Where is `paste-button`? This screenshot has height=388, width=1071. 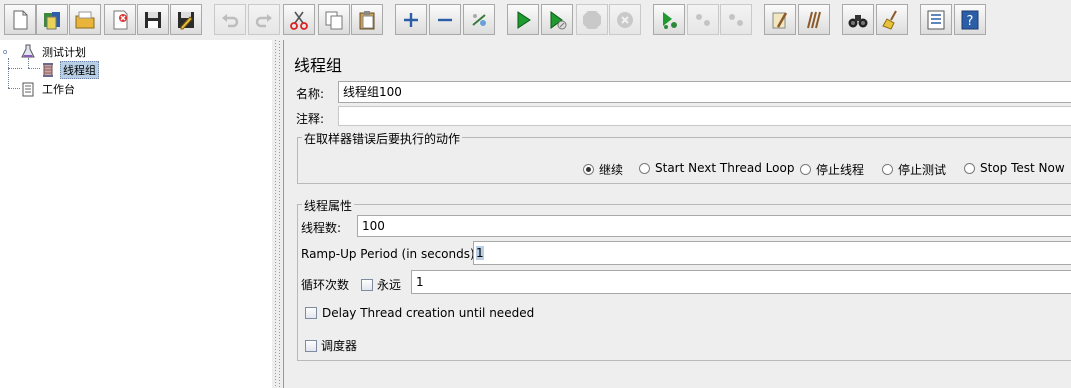
paste-button is located at coordinates (367, 19).